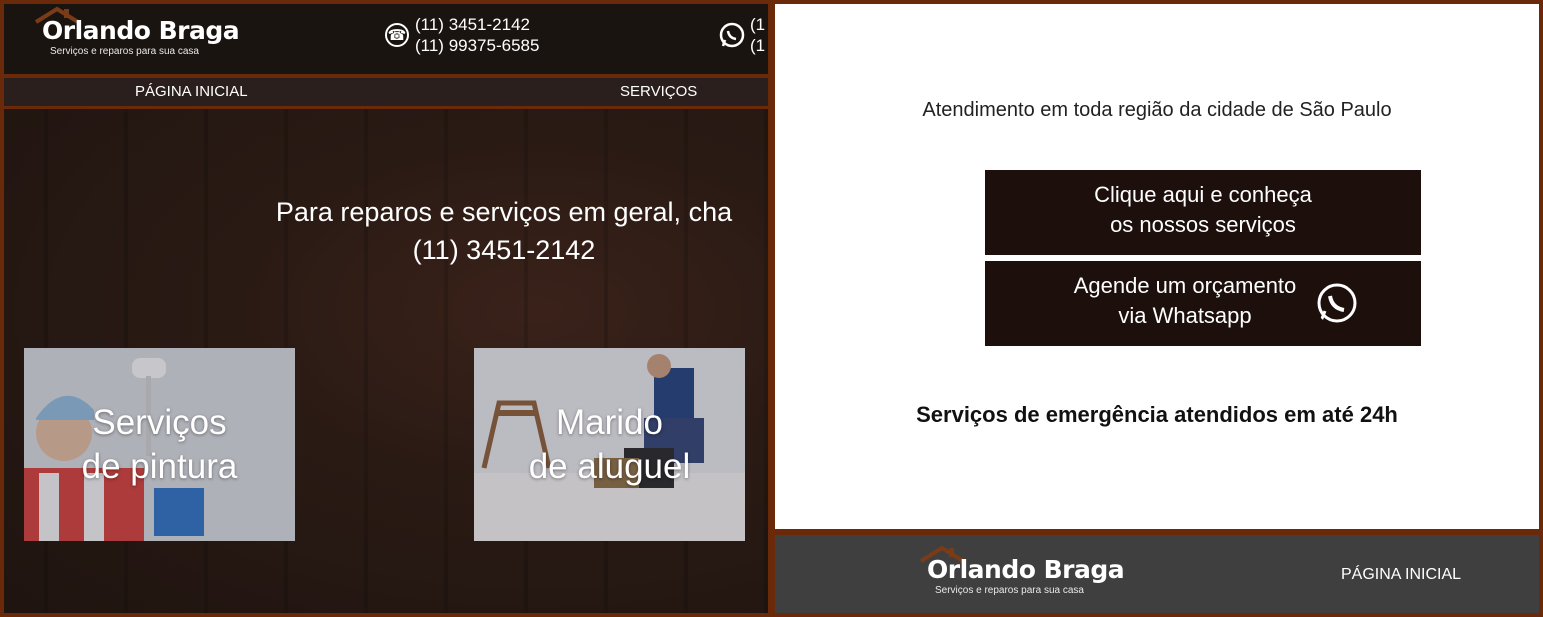 This screenshot has width=1543, height=617. I want to click on whatsapp-number-1: (1, so click(757, 24).